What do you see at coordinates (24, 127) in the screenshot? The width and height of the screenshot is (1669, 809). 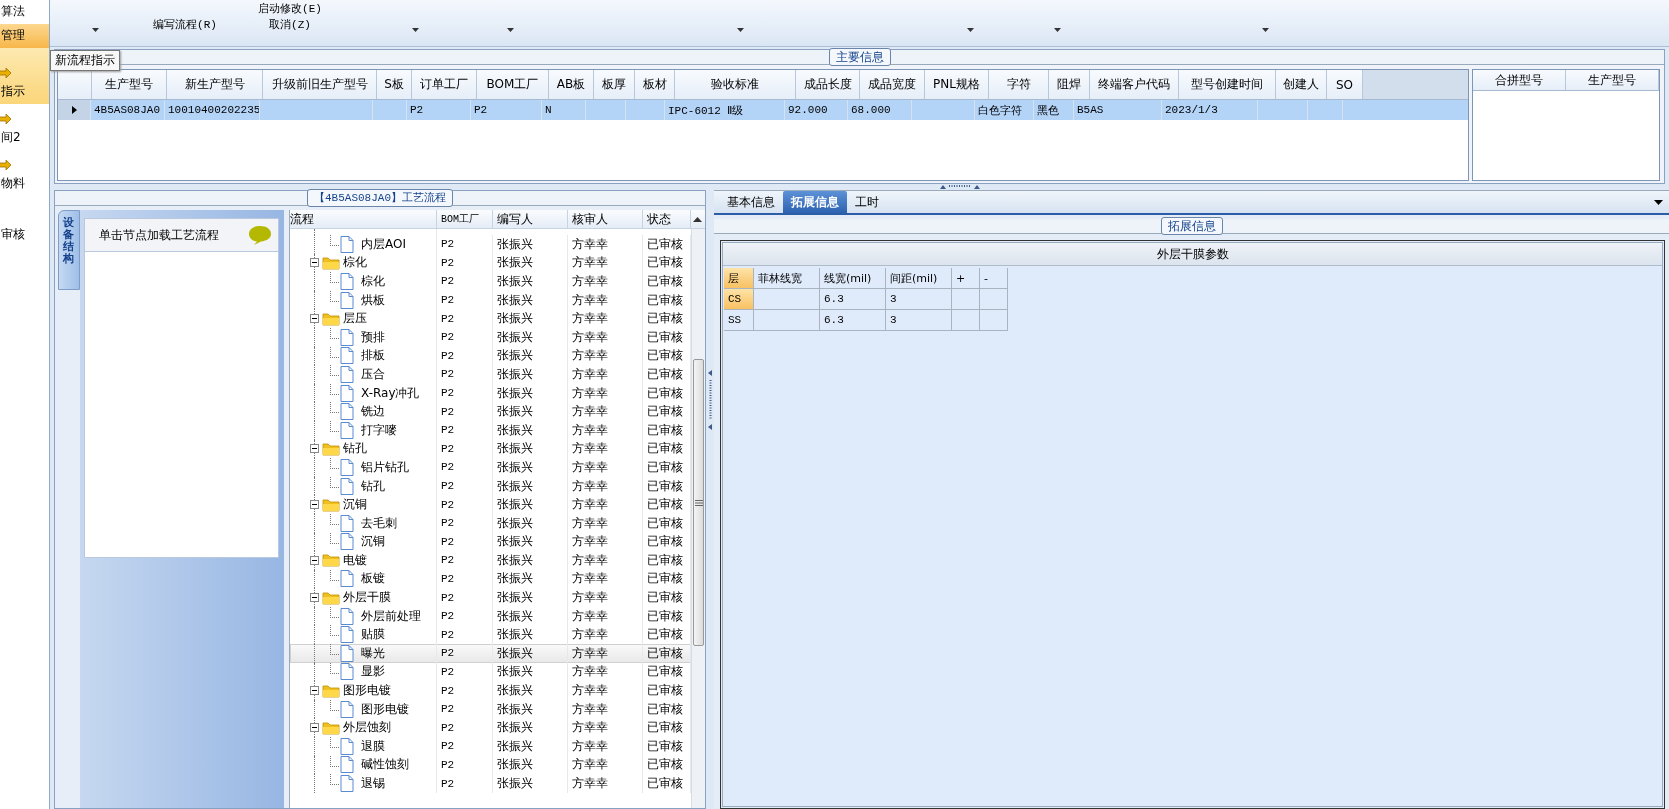 I see `sidebar-item: 间2` at bounding box center [24, 127].